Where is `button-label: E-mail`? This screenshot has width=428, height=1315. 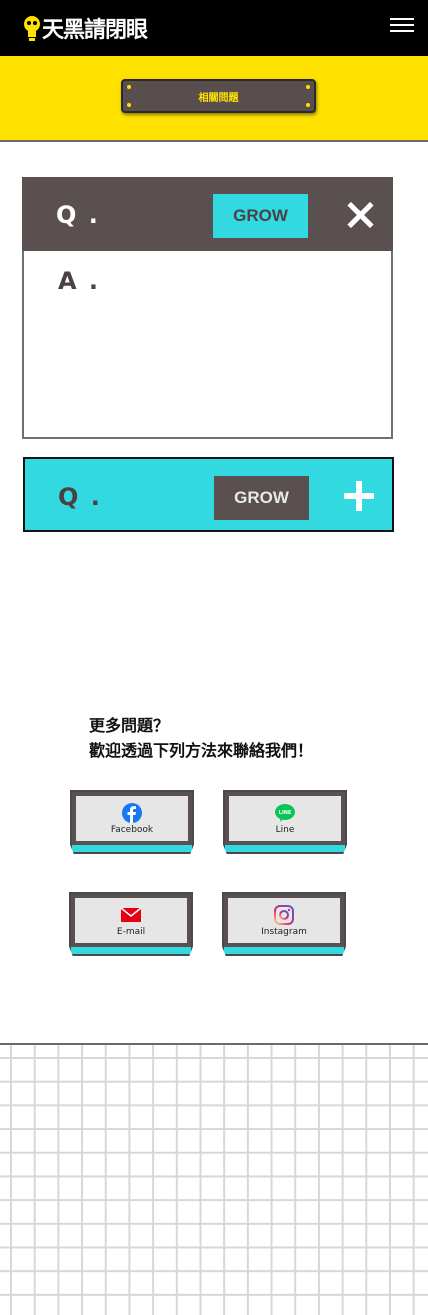 button-label: E-mail is located at coordinates (131, 931).